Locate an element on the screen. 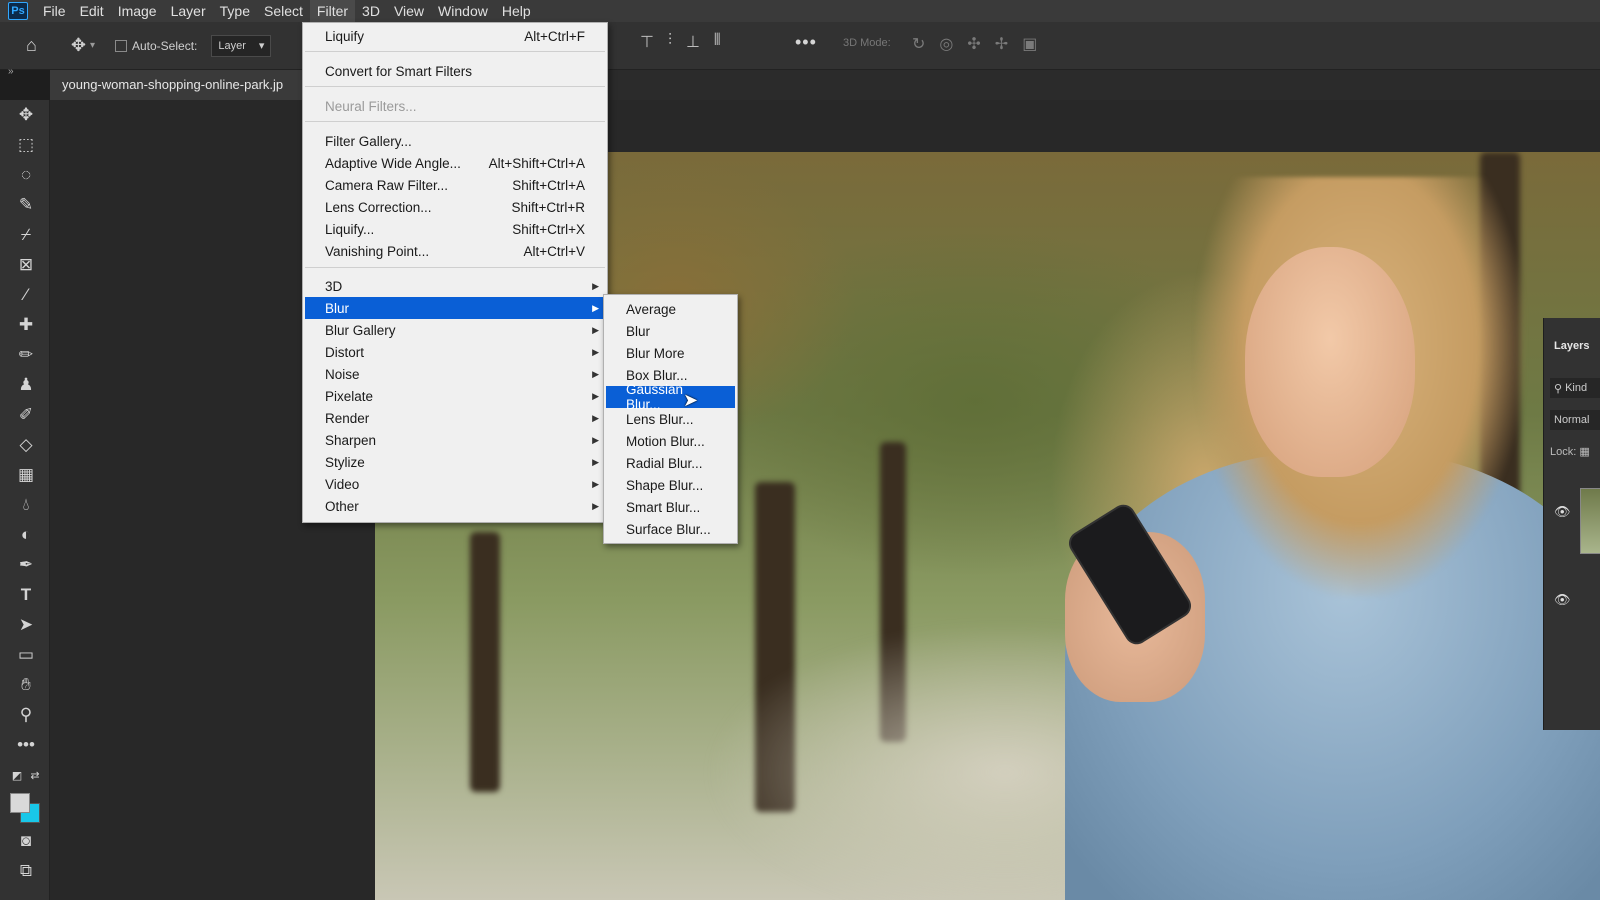 This screenshot has height=900, width=1600. menu-image: Image is located at coordinates (137, 11).